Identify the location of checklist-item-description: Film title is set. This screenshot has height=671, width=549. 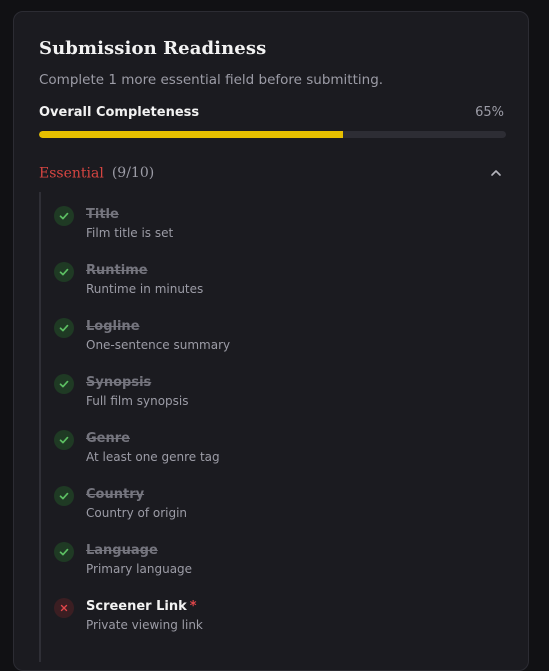
(130, 233).